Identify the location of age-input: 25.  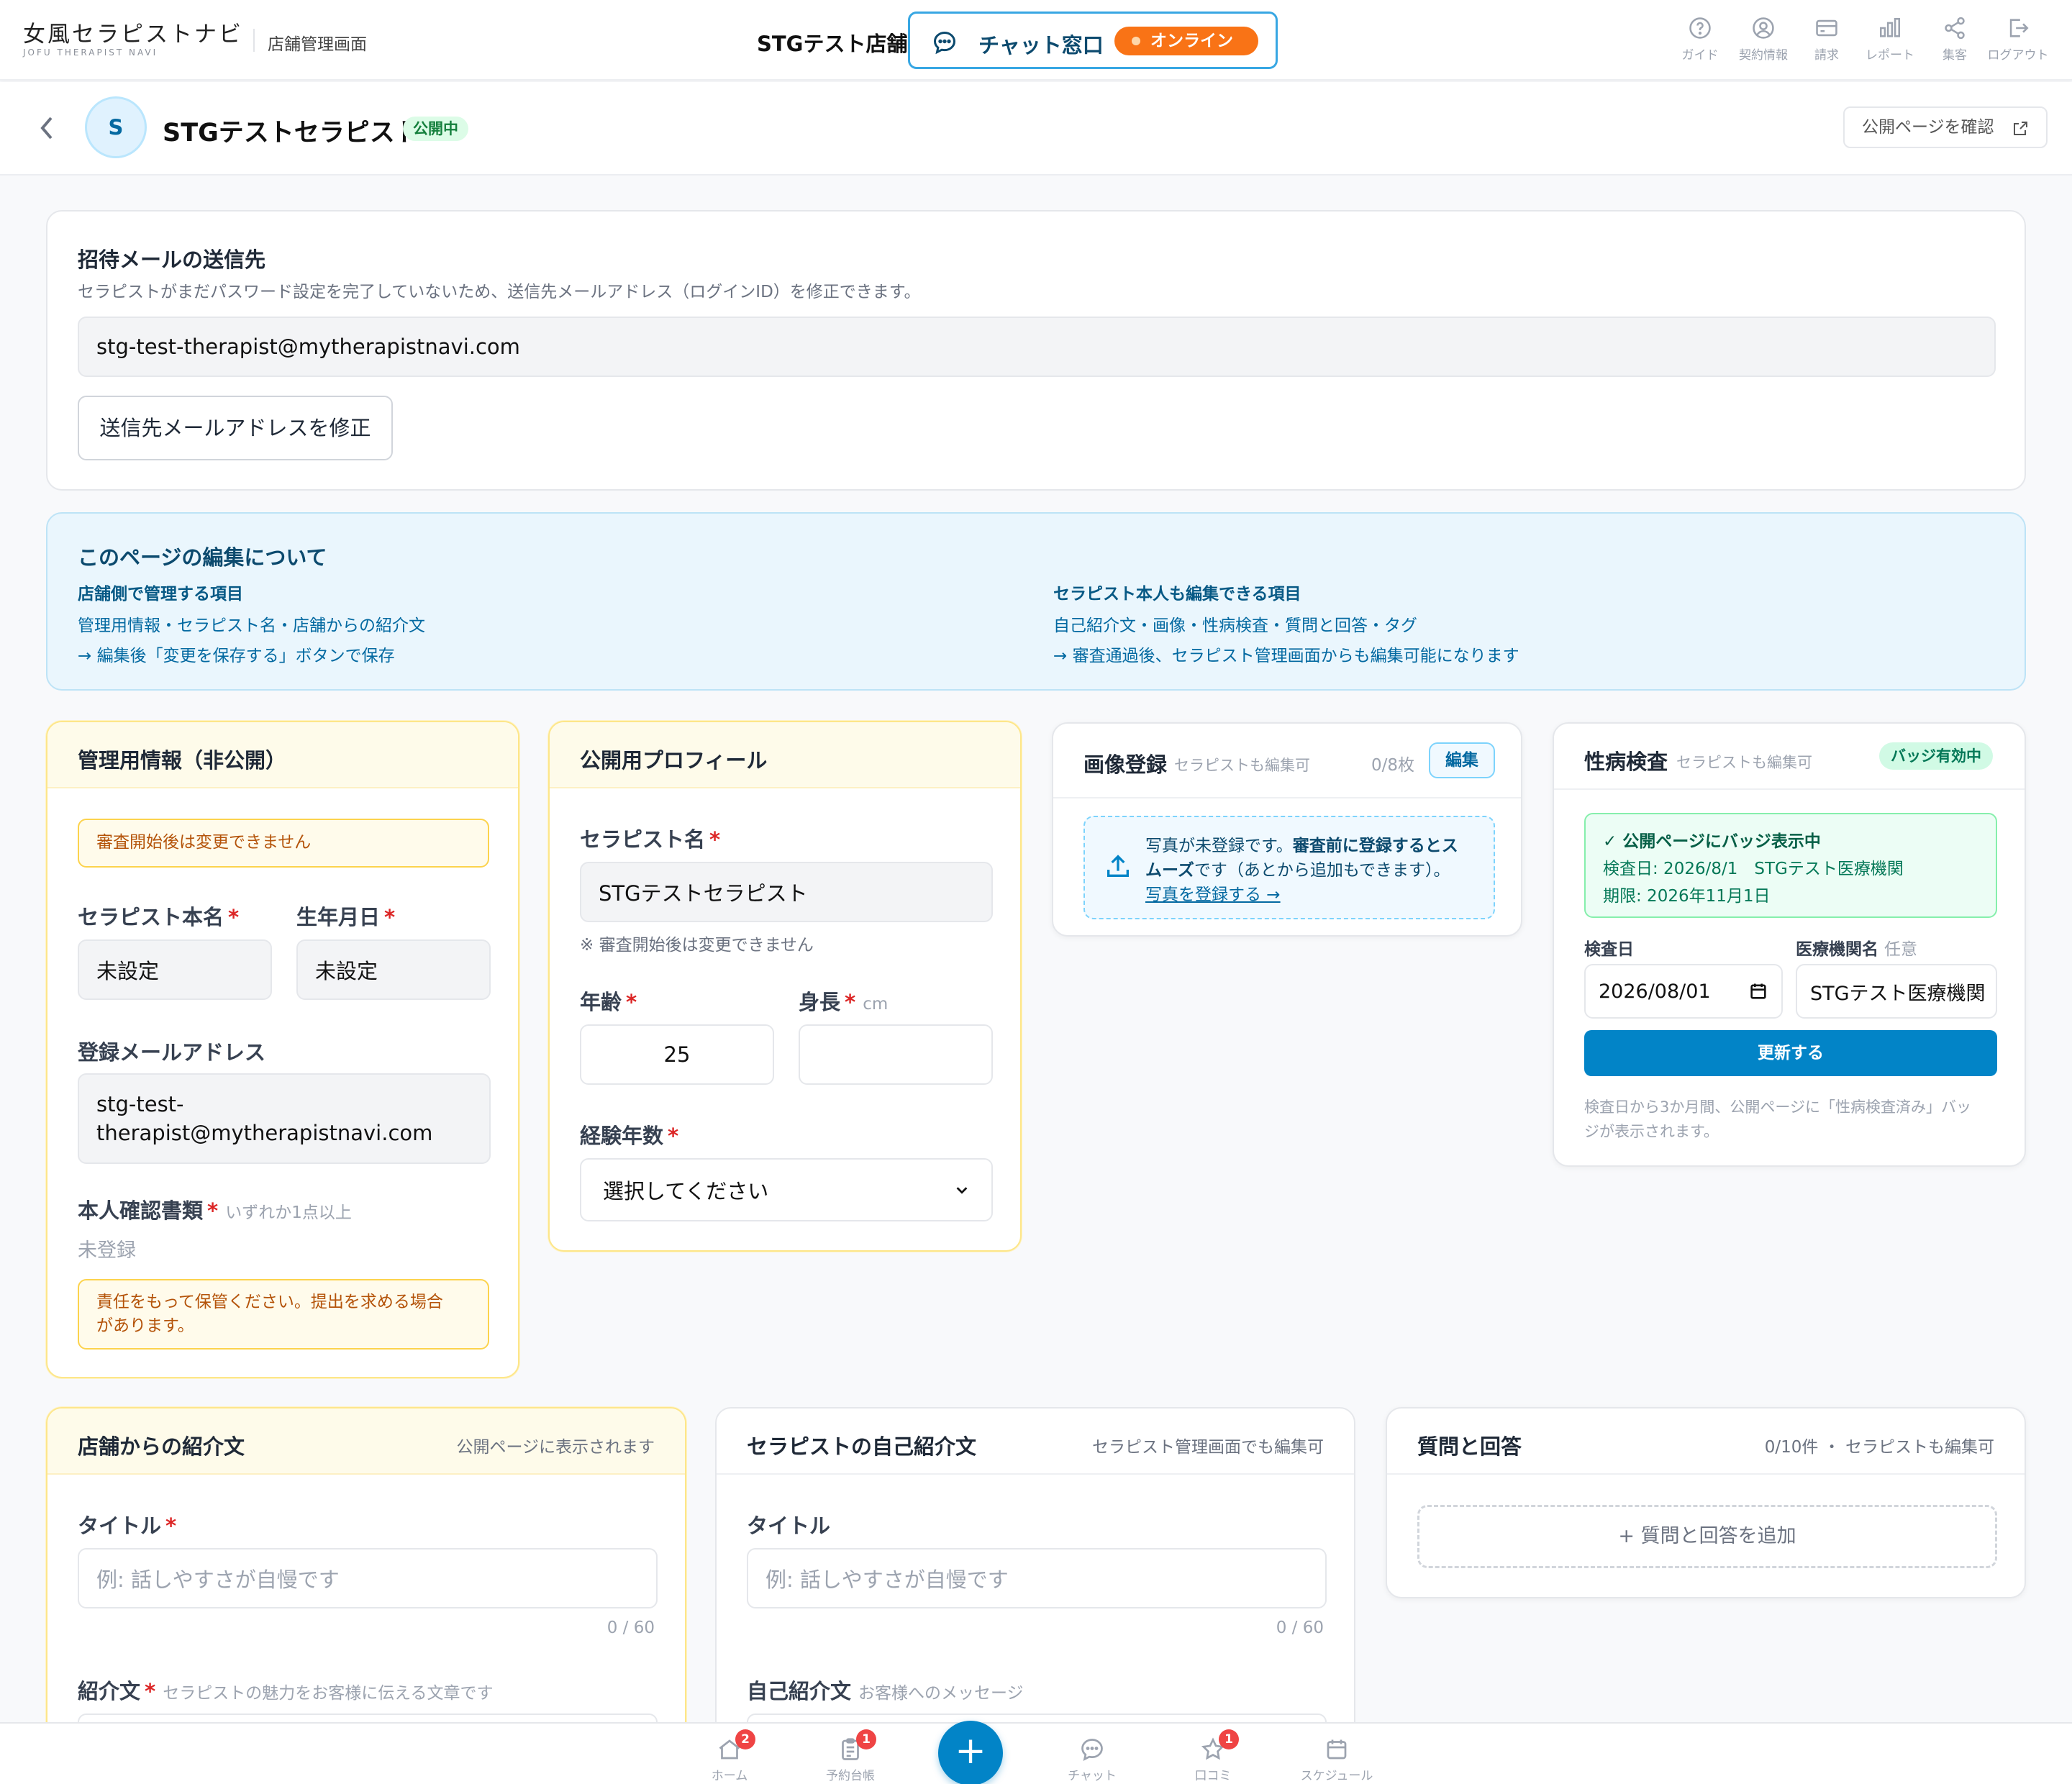
(677, 1054).